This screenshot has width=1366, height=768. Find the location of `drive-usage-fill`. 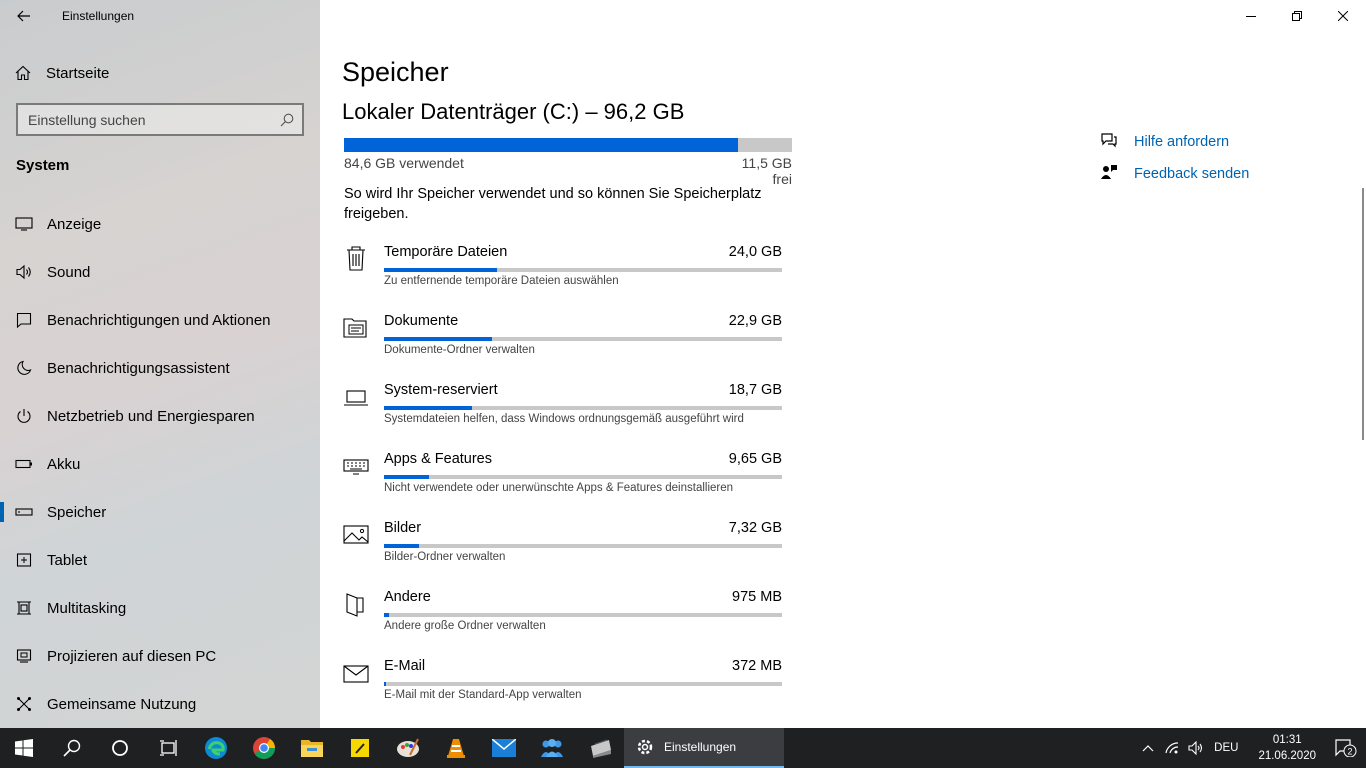

drive-usage-fill is located at coordinates (541, 145).